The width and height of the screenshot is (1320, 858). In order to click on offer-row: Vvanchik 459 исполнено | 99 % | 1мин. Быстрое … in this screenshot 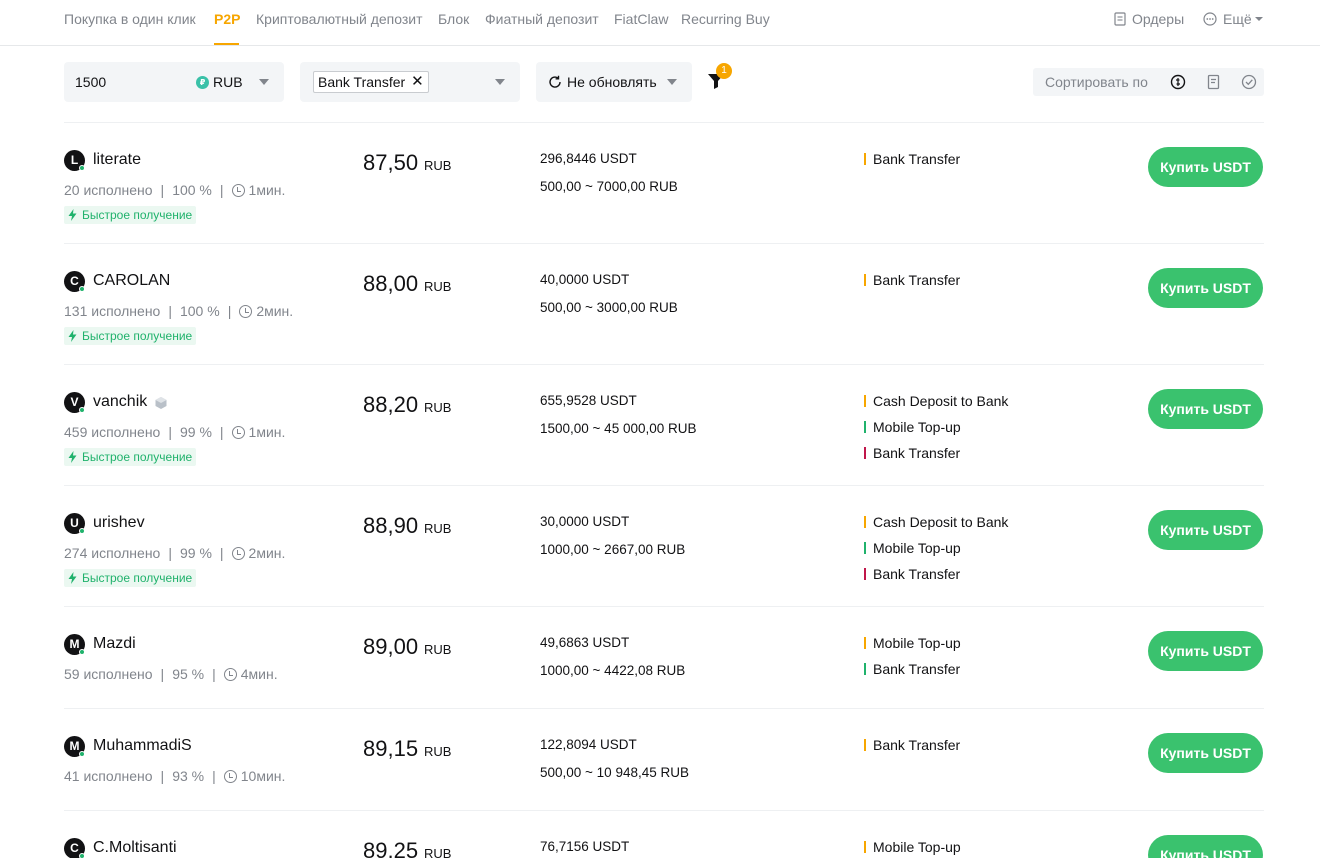, I will do `click(664, 424)`.